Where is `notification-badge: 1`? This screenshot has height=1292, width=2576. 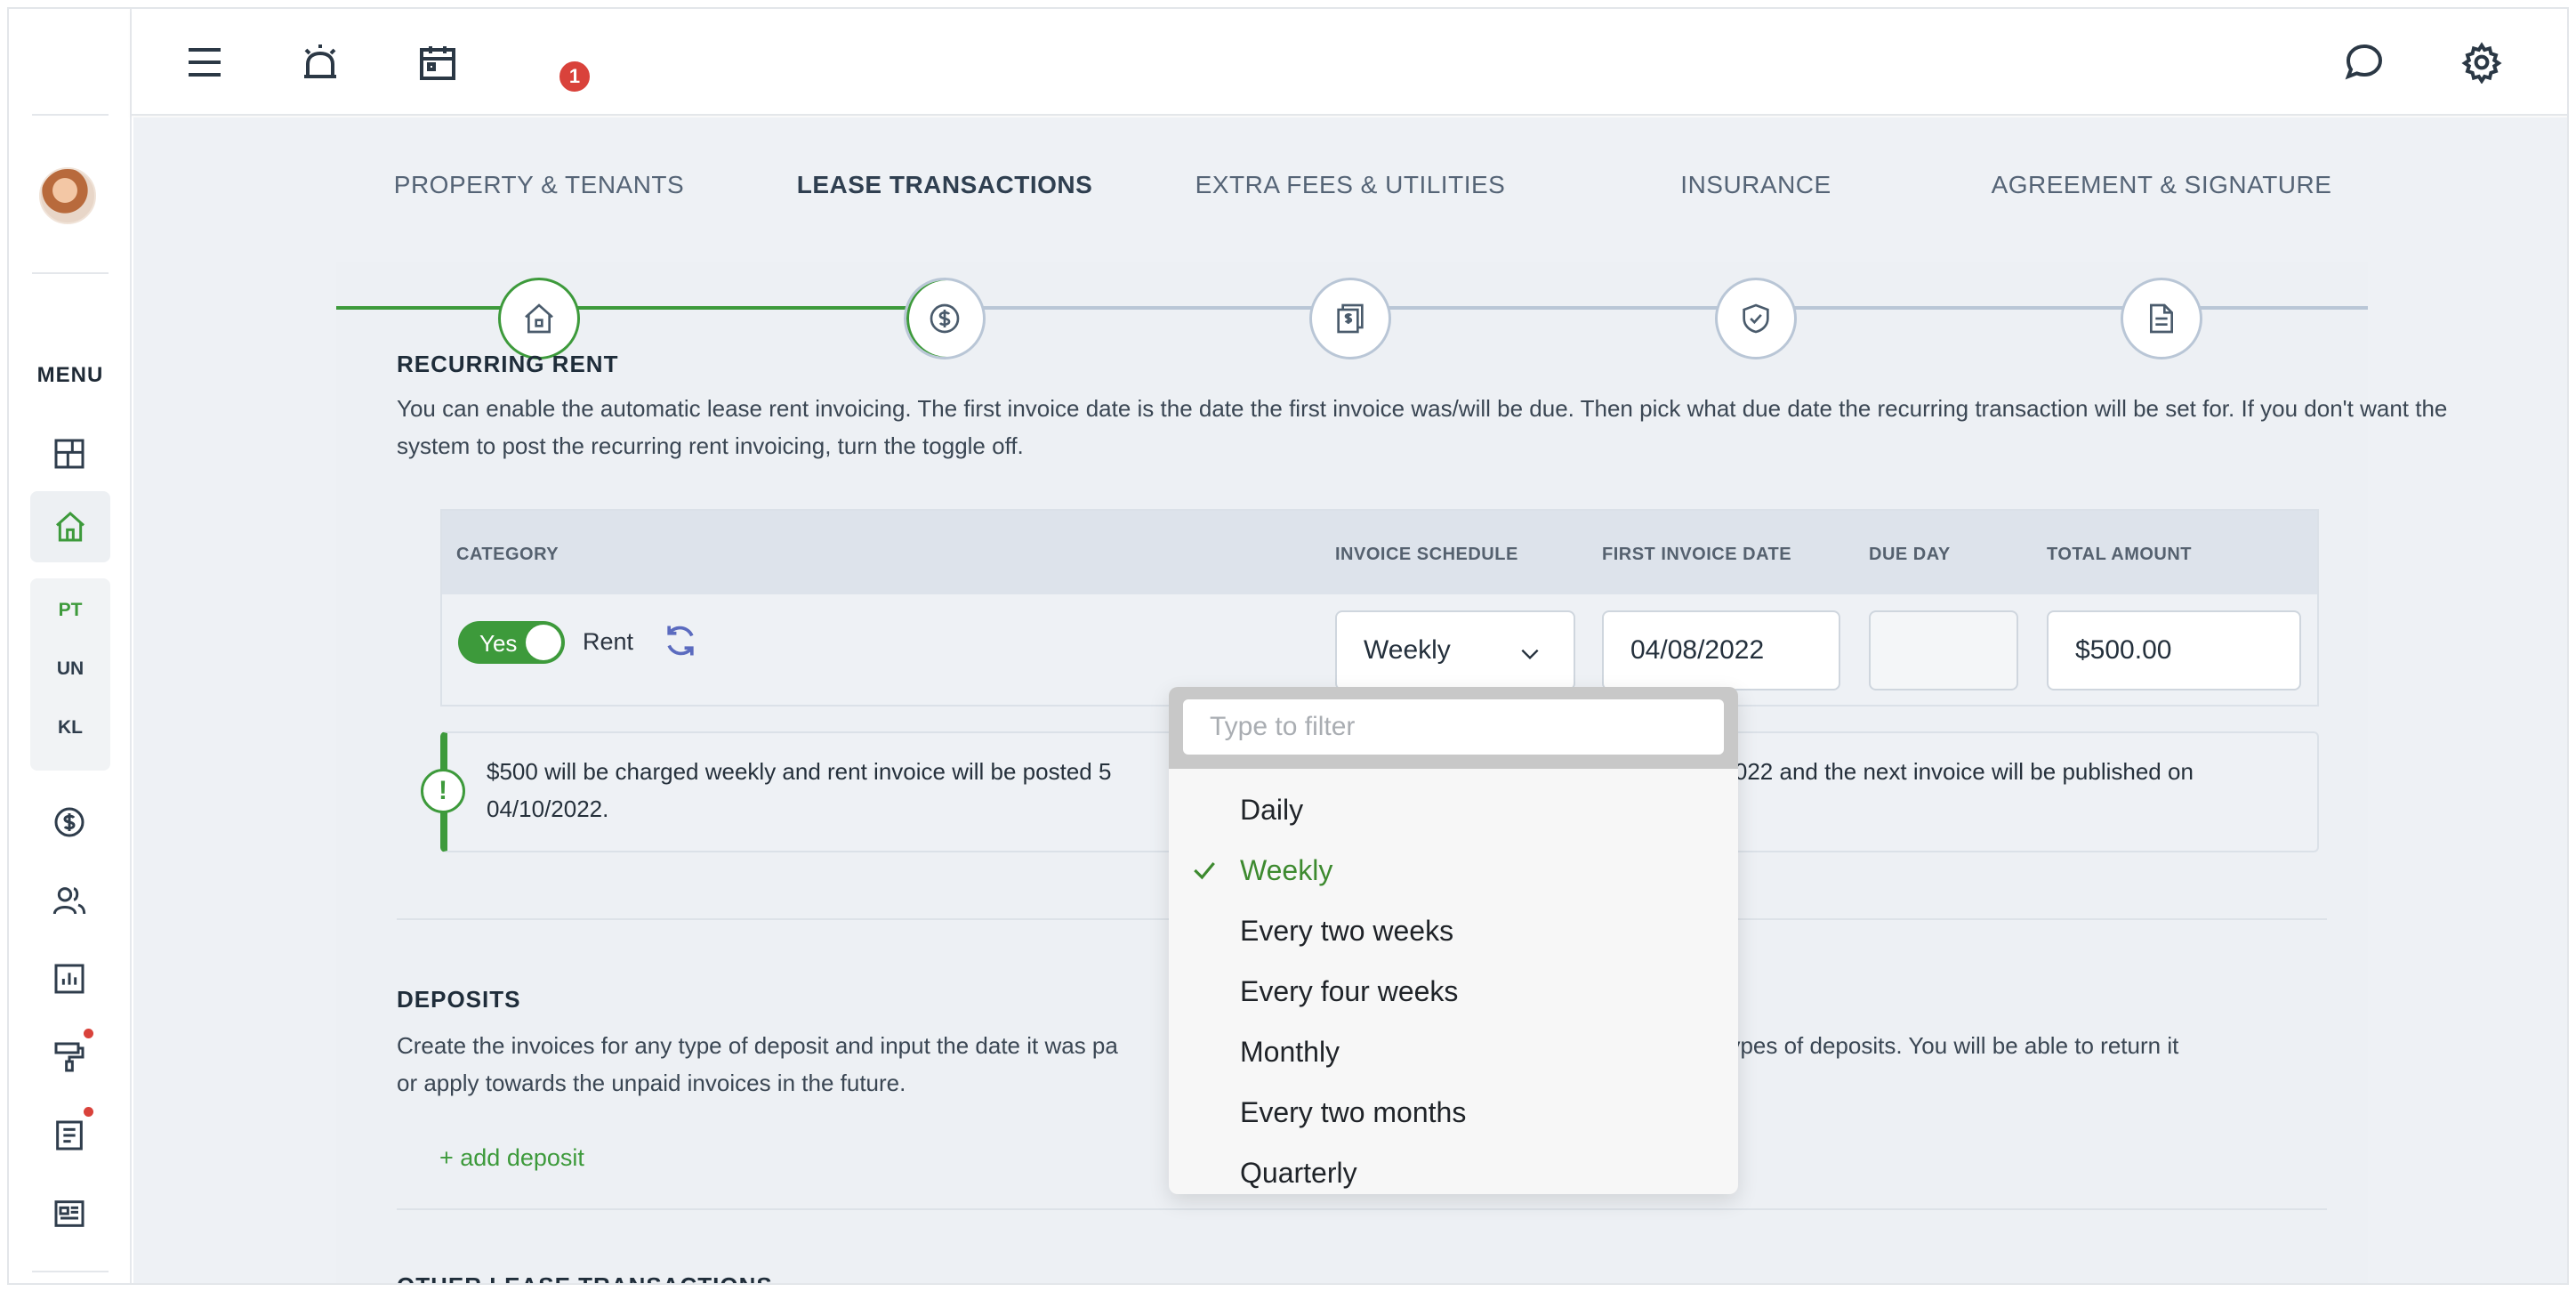
notification-badge: 1 is located at coordinates (574, 77).